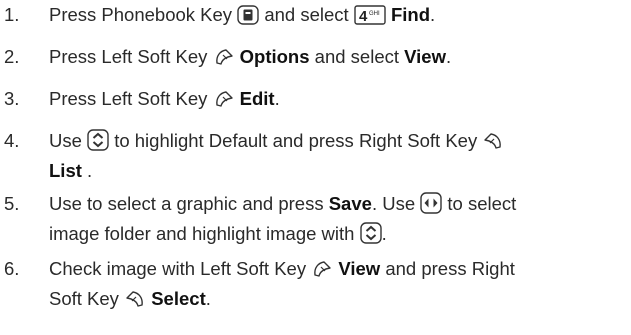  I want to click on step-number: 6., so click(12, 268).